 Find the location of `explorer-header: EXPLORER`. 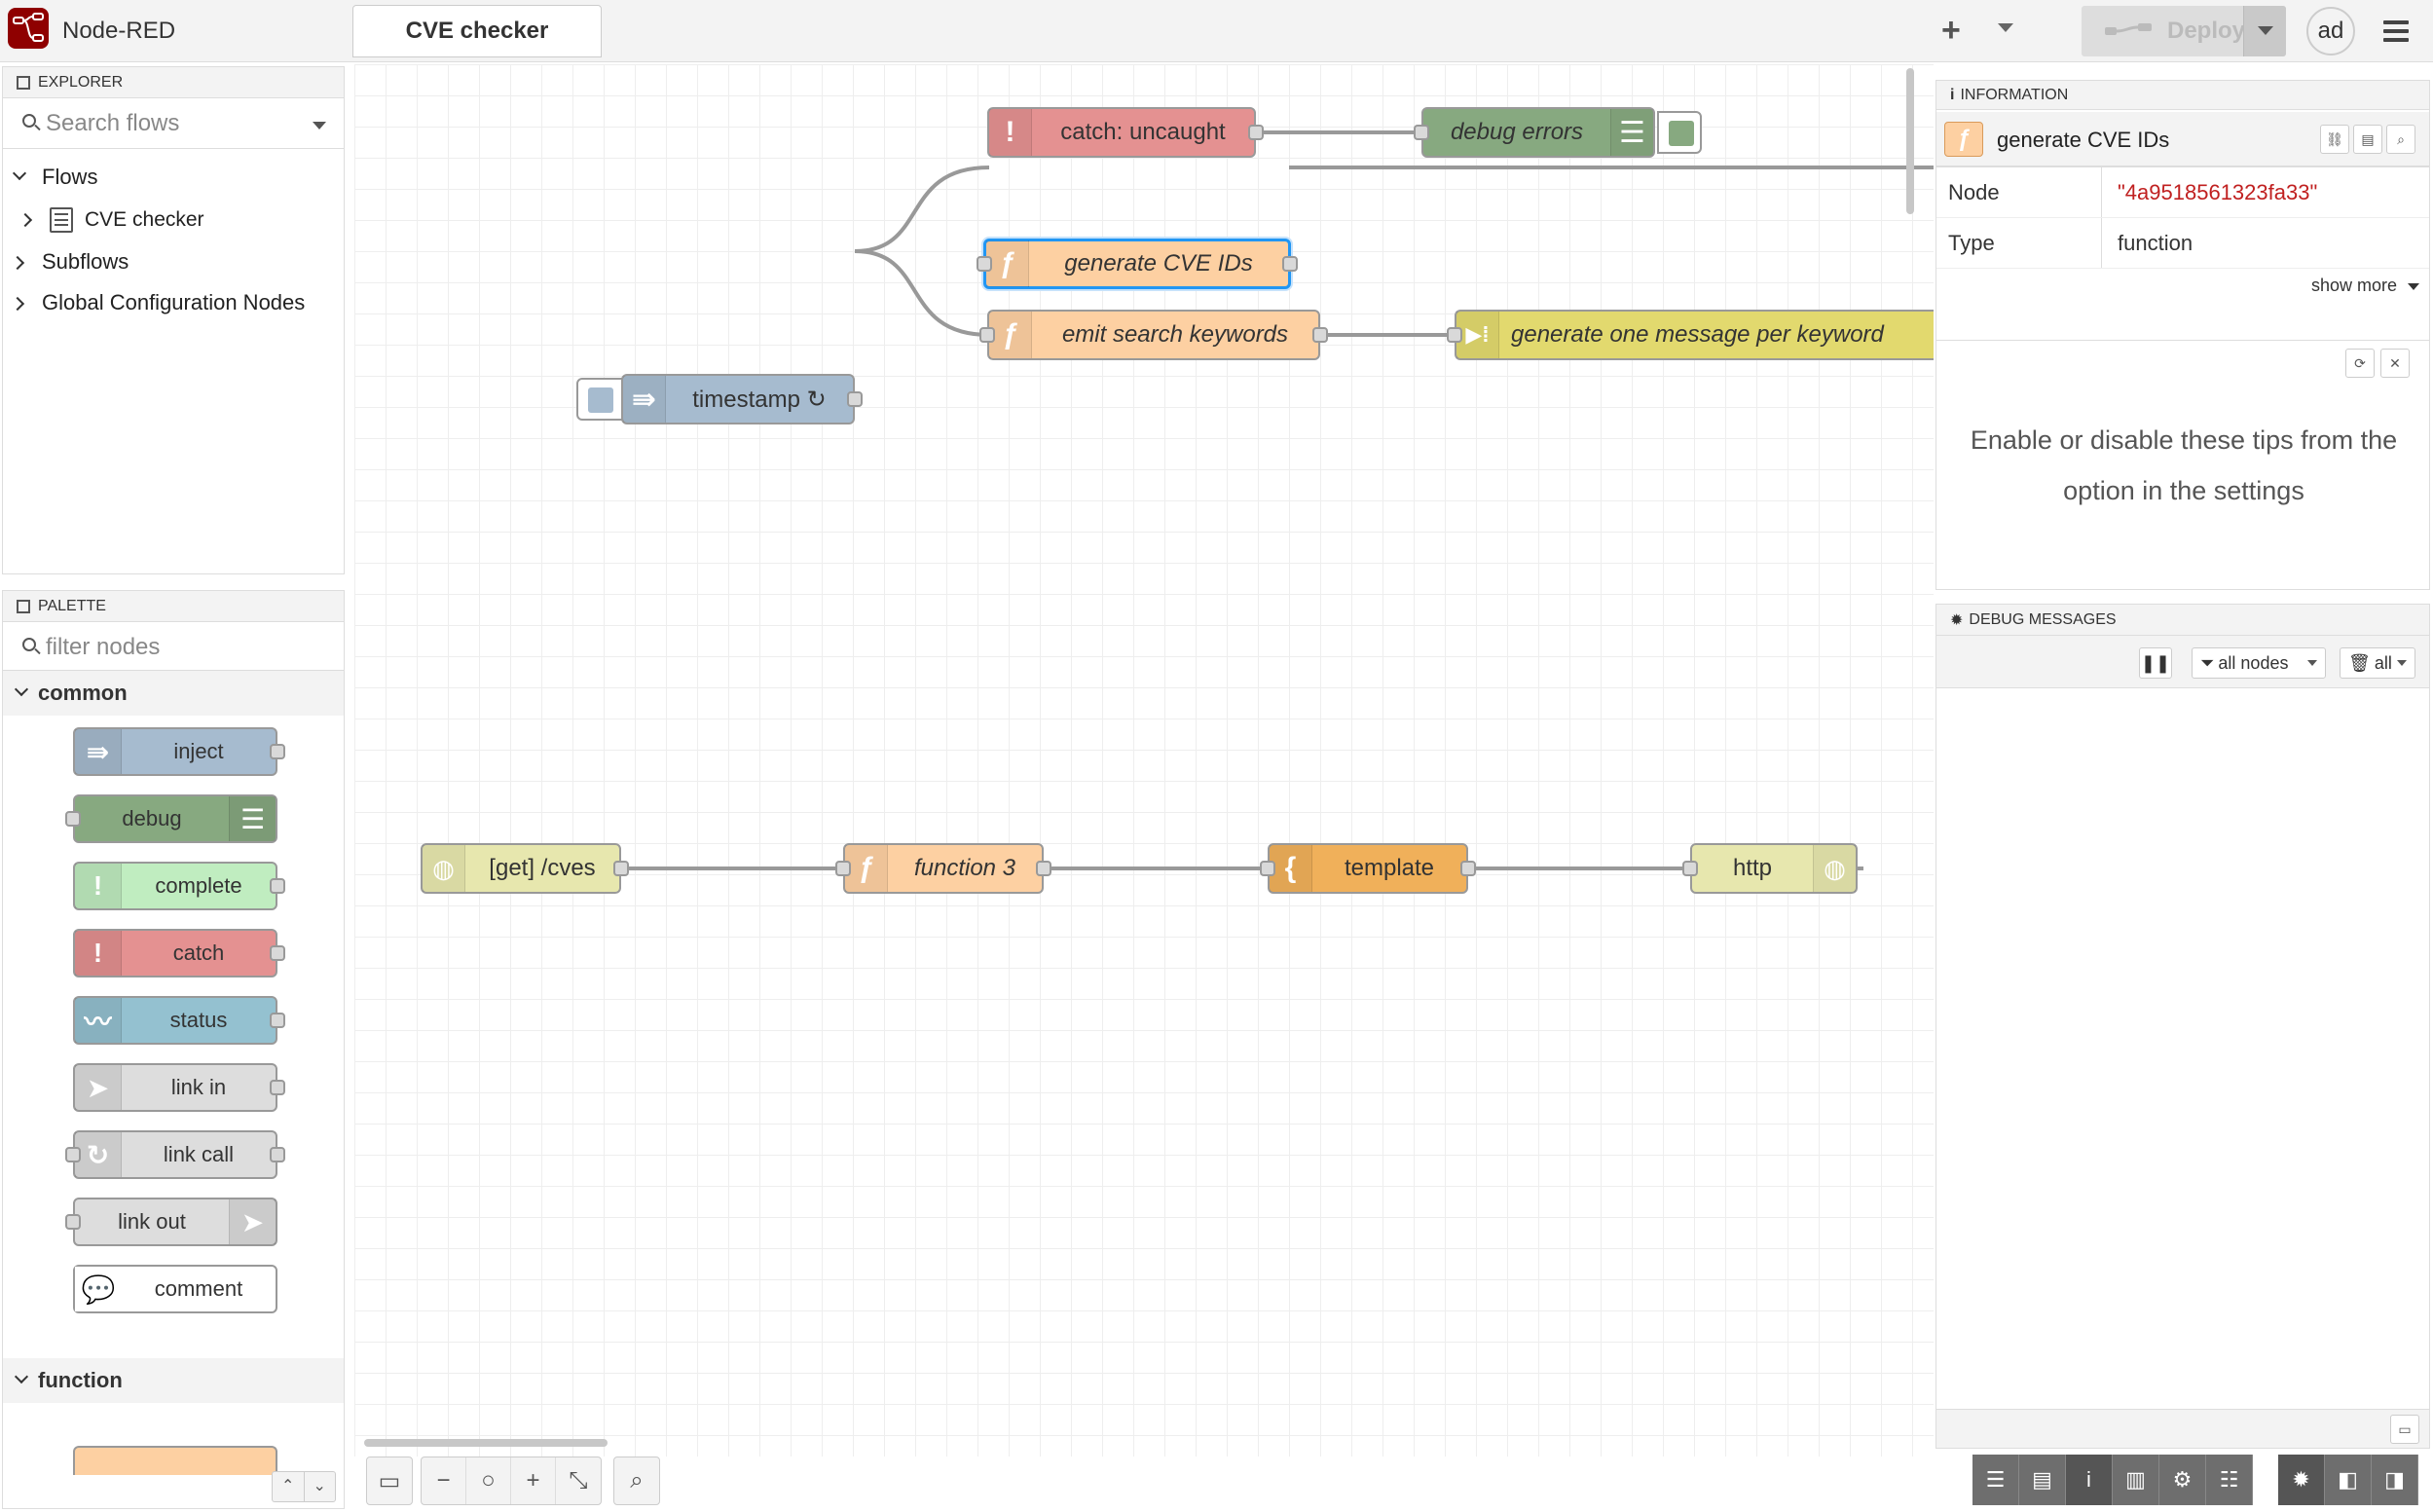

explorer-header: EXPLORER is located at coordinates (173, 82).